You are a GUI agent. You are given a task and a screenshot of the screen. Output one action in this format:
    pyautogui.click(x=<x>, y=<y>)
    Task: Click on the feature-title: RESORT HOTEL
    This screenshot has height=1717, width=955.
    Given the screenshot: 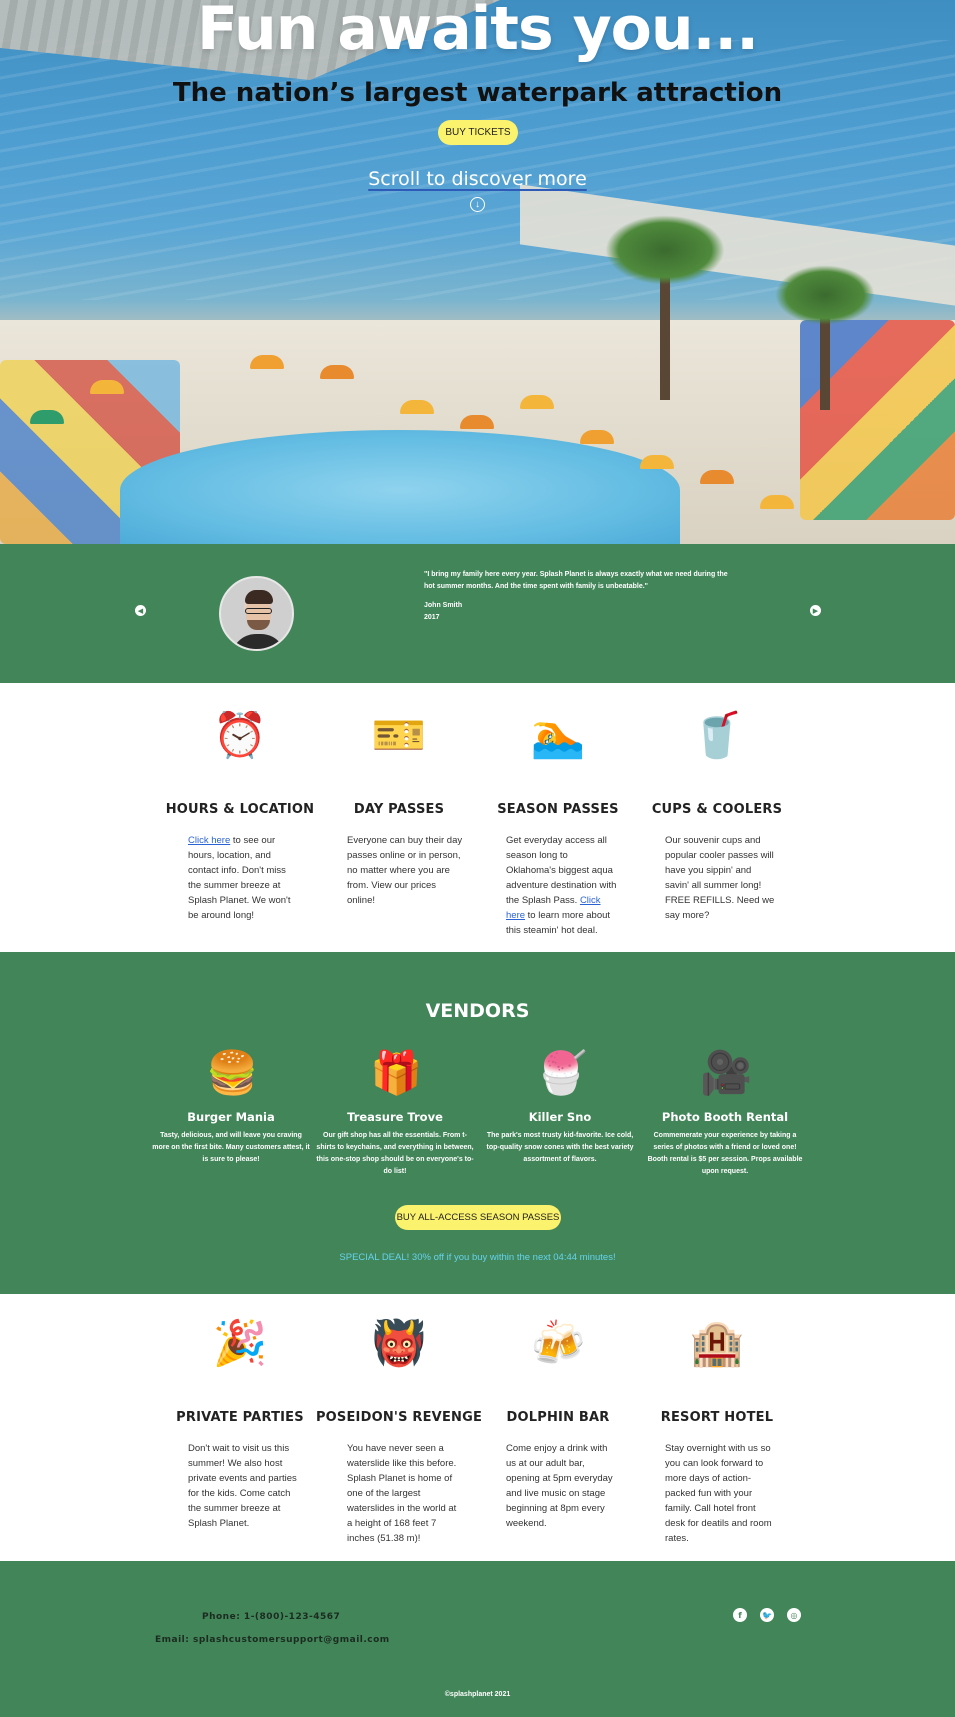 What is the action you would take?
    pyautogui.click(x=717, y=1417)
    